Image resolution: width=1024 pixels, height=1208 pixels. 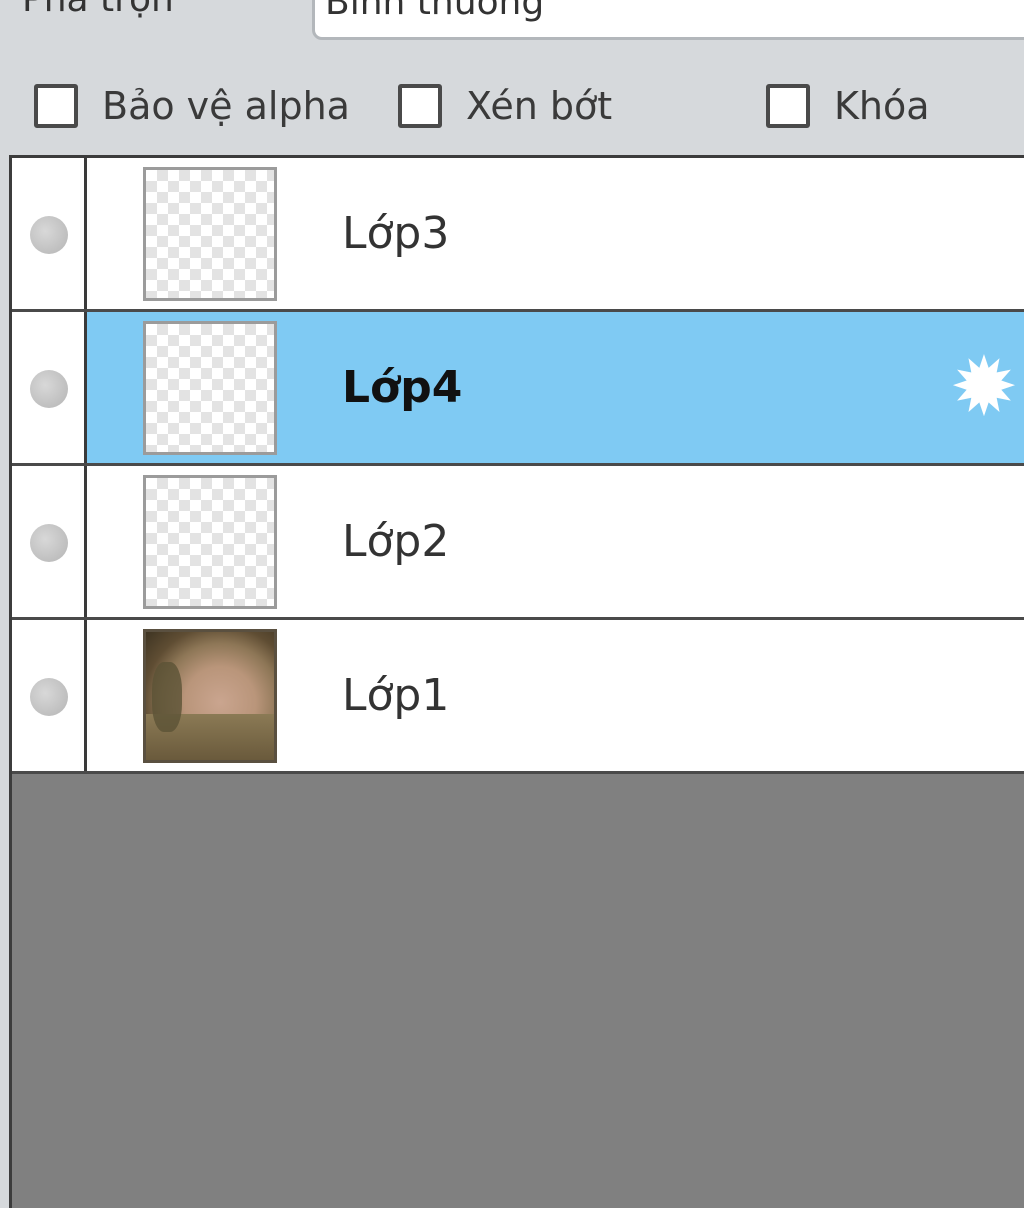 I want to click on alpha-protect-checkbox, so click(x=56, y=106).